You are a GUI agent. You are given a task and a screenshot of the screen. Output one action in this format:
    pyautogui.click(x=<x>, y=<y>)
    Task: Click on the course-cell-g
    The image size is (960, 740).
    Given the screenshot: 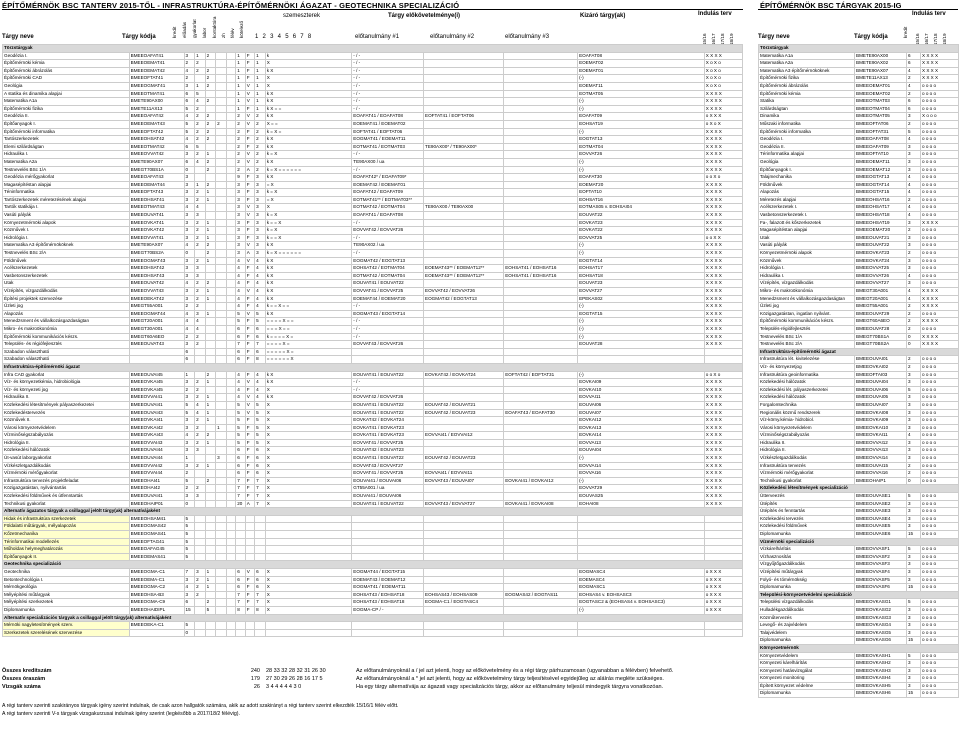 What is the action you would take?
    pyautogui.click(x=210, y=177)
    